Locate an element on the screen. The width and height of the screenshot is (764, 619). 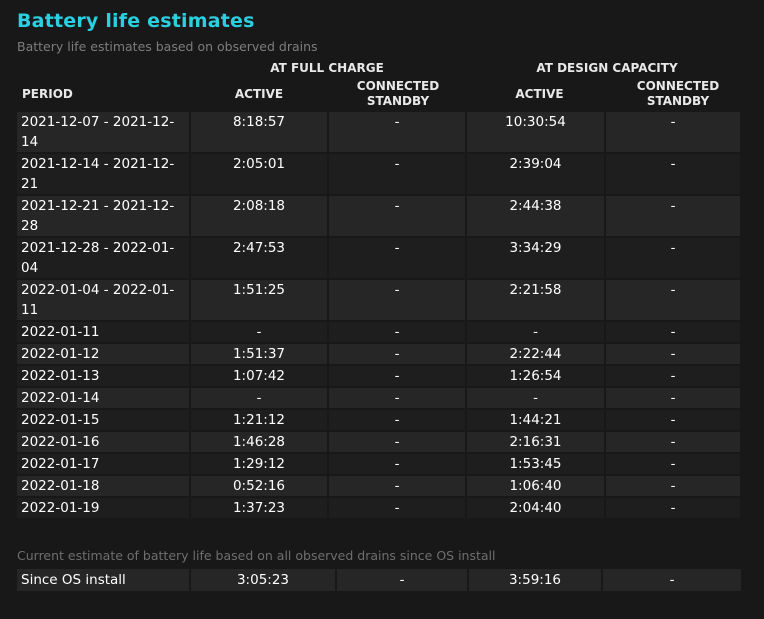
table-row: 2022-01-12 1:51:37-2:22:44- is located at coordinates (378, 354).